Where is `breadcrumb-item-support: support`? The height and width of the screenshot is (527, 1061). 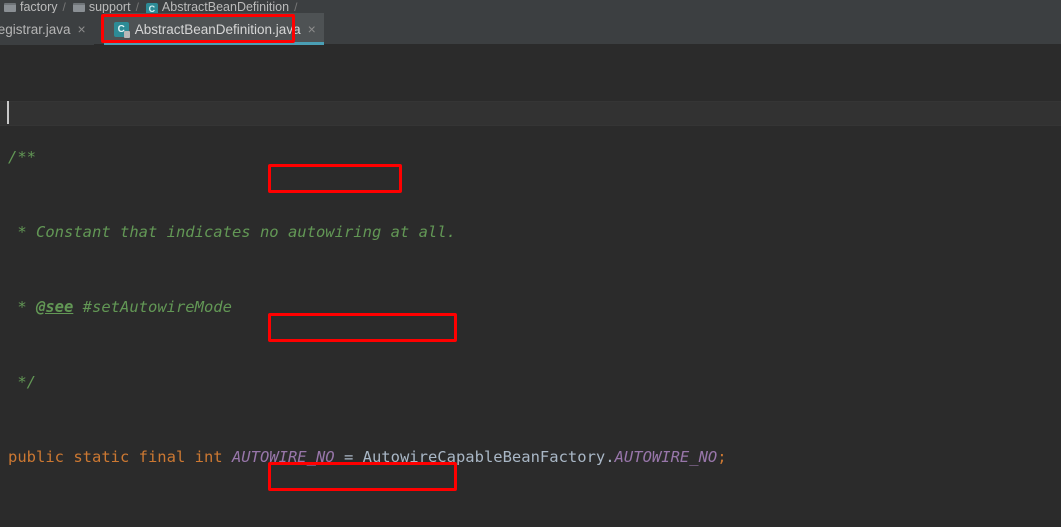
breadcrumb-item-support: support is located at coordinates (101, 6).